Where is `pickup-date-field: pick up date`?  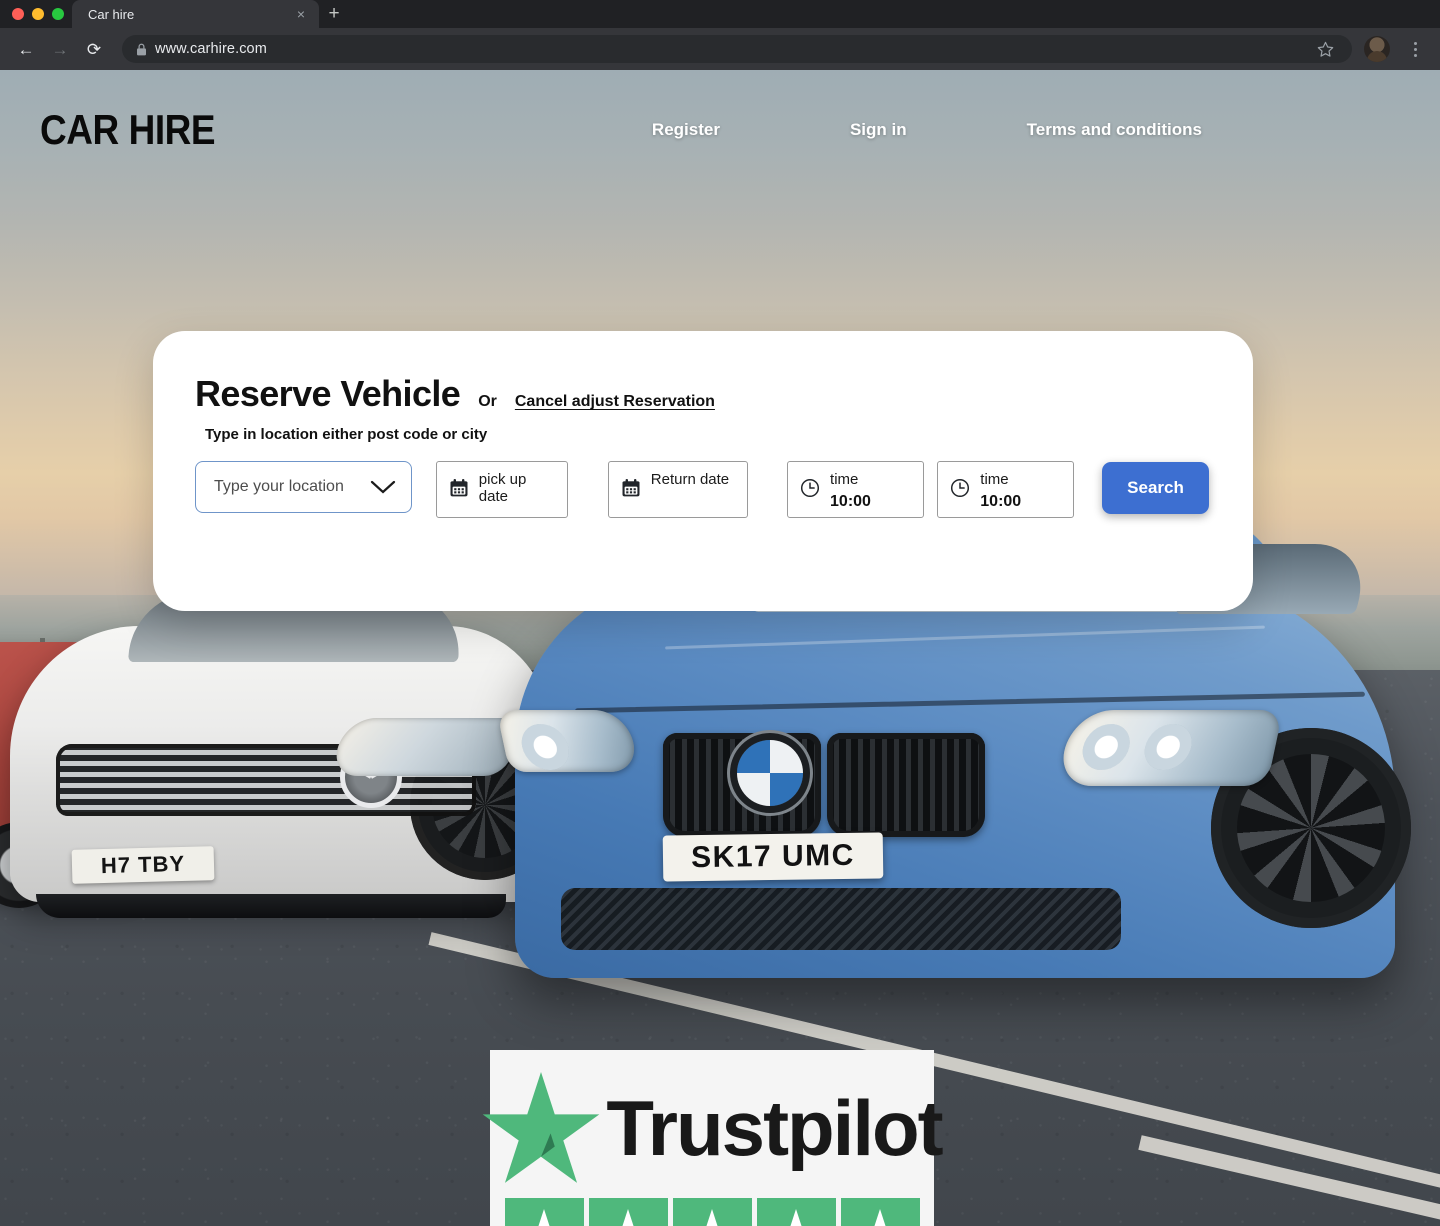 pickup-date-field: pick up date is located at coordinates (501, 489).